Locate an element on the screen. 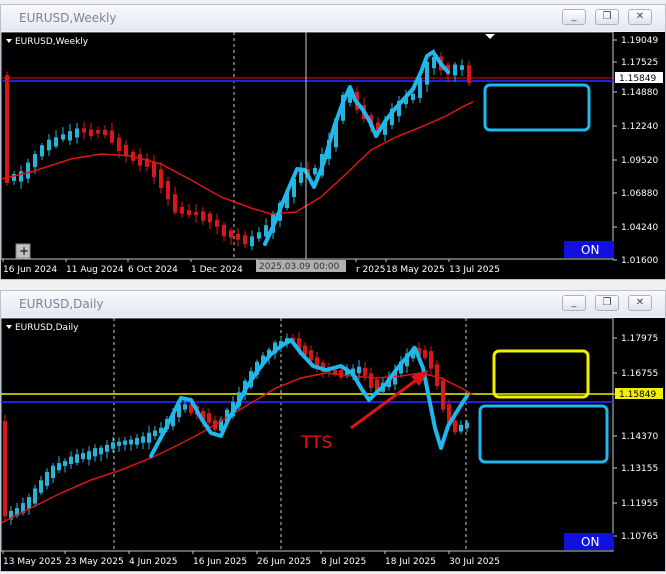  price-tick-label: 1.10765 is located at coordinates (639, 537).